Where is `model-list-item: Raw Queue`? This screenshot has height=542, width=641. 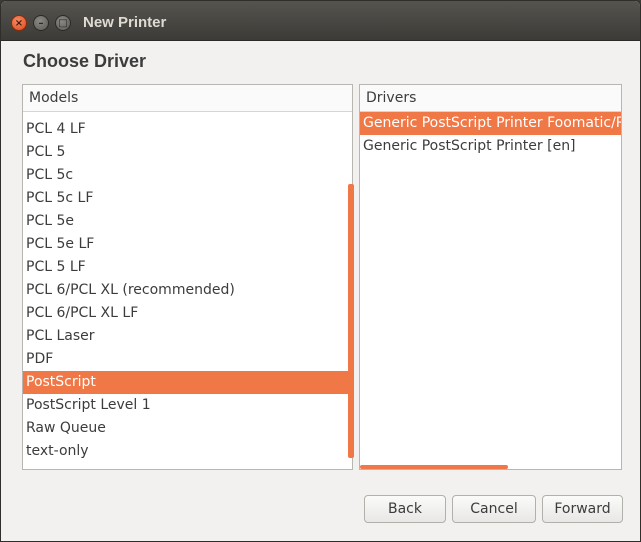
model-list-item: Raw Queue is located at coordinates (187, 428).